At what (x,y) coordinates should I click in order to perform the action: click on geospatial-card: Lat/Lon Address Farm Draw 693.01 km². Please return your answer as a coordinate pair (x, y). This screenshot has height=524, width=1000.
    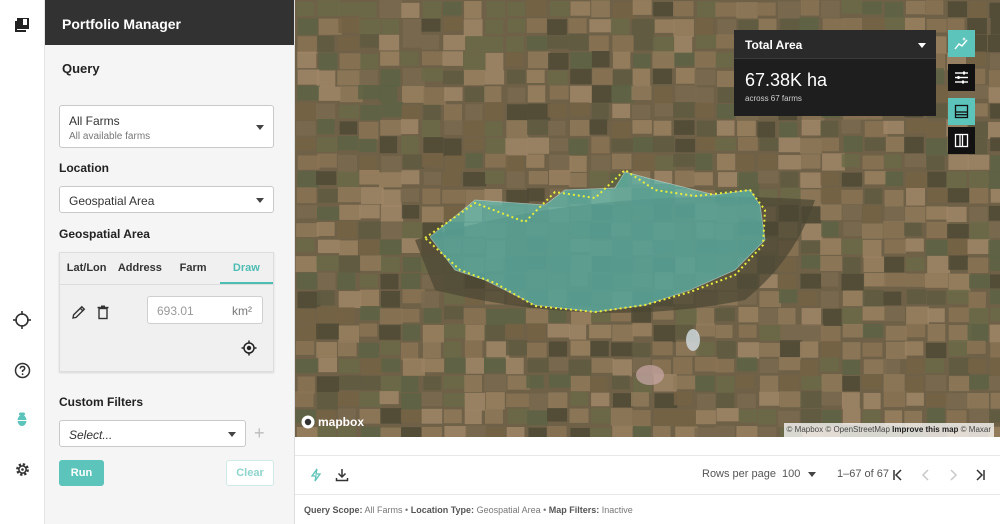
    Looking at the image, I should click on (166, 312).